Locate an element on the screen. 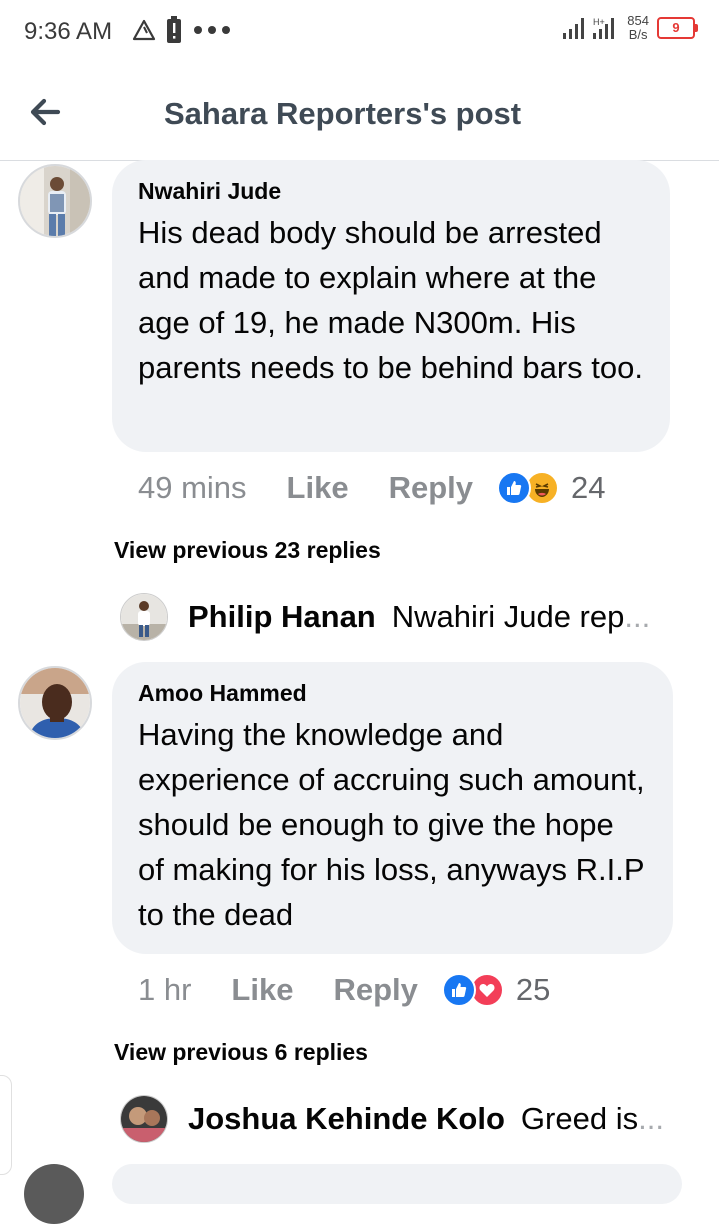  status-time: 9:36 AM is located at coordinates (68, 31).